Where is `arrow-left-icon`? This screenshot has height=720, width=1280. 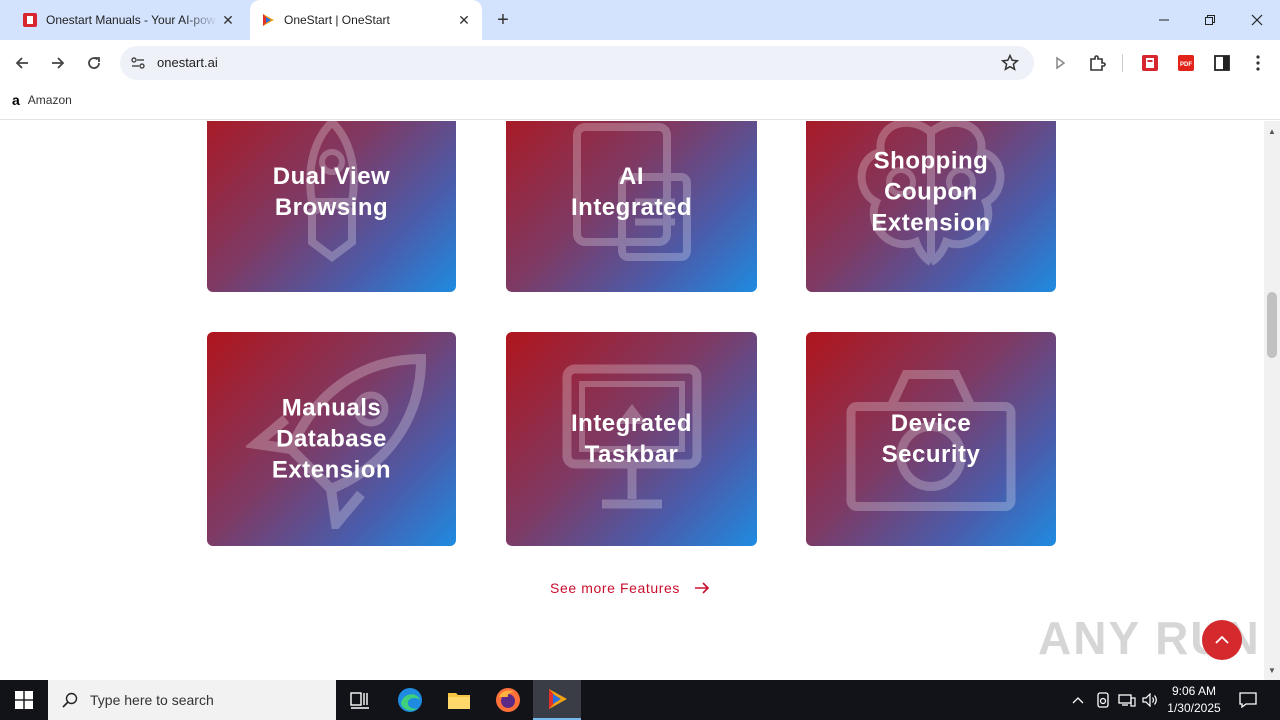 arrow-left-icon is located at coordinates (21, 63).